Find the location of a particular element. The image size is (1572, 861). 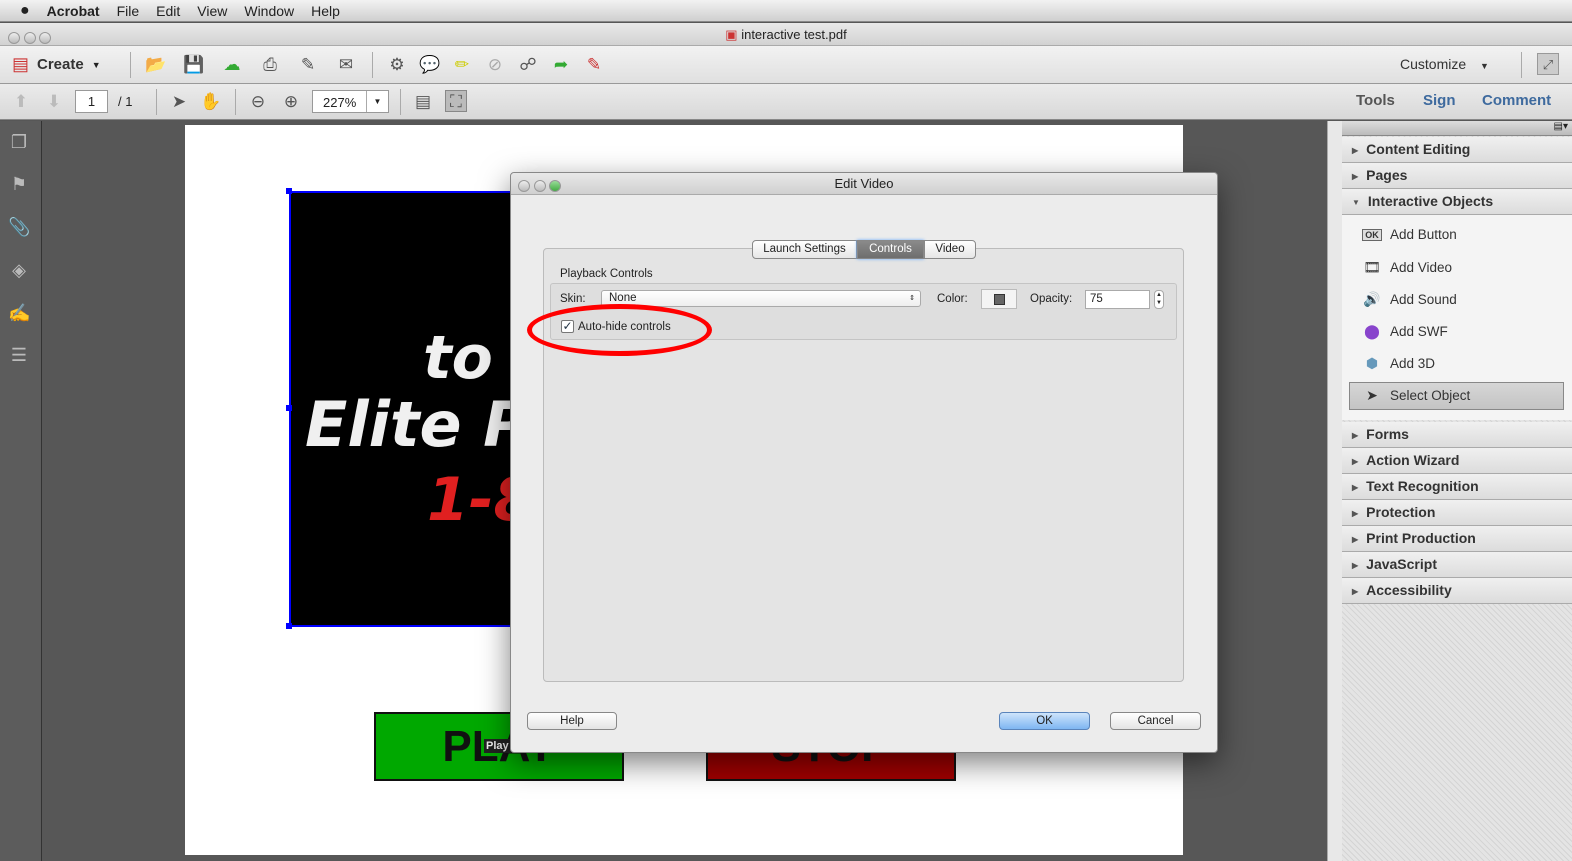

section-label: JavaScript is located at coordinates (1401, 564).